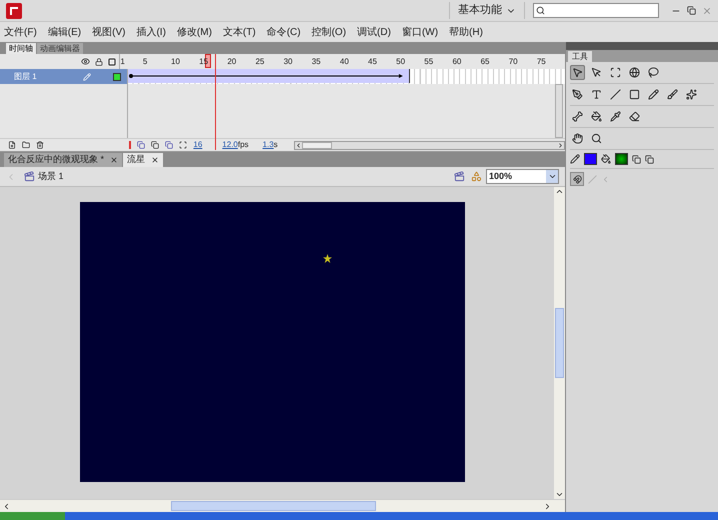 This screenshot has width=718, height=520. What do you see at coordinates (634, 116) in the screenshot?
I see `eraser-tool-icon` at bounding box center [634, 116].